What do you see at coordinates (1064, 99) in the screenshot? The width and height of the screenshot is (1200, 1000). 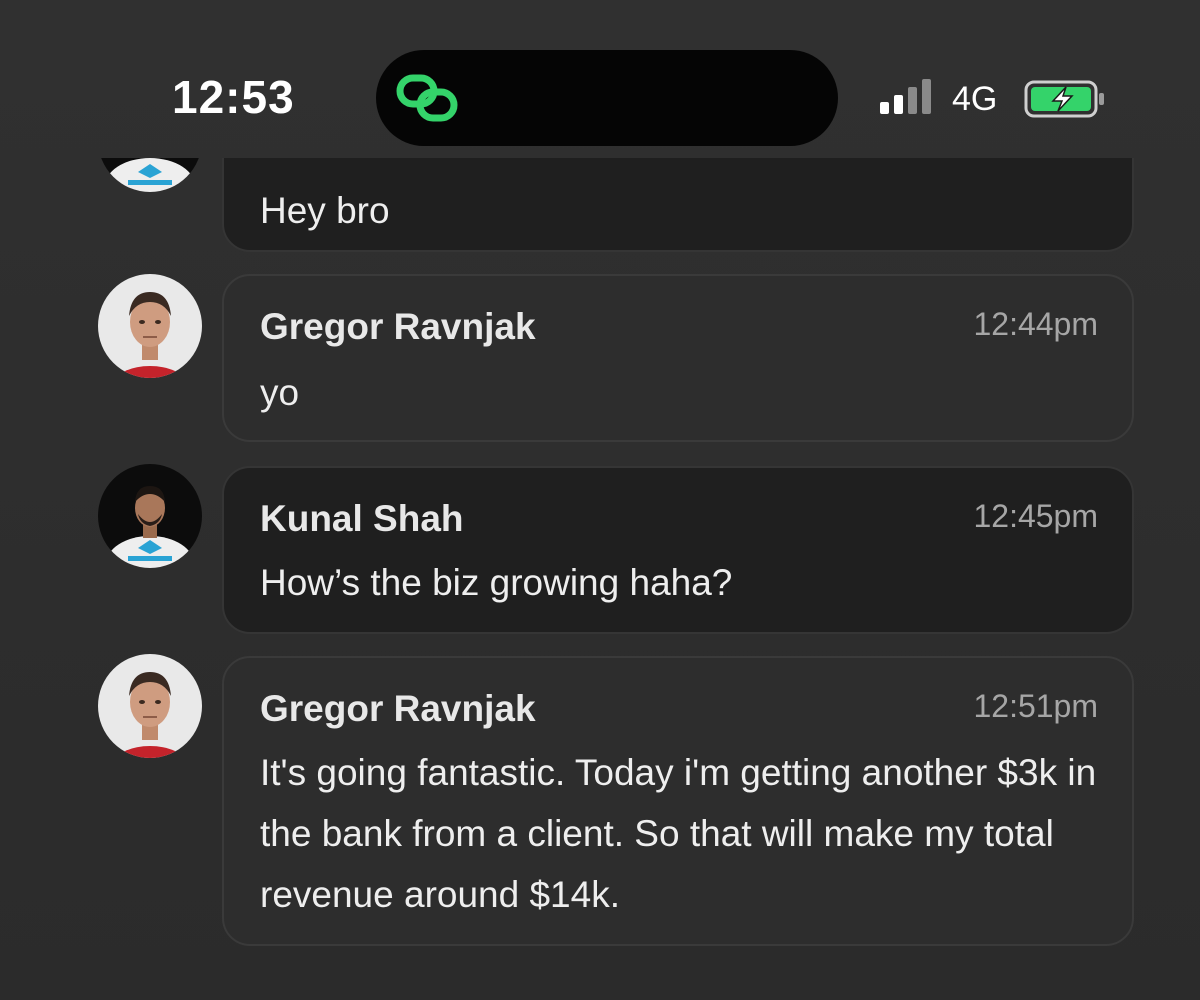 I see `battery-charging-icon` at bounding box center [1064, 99].